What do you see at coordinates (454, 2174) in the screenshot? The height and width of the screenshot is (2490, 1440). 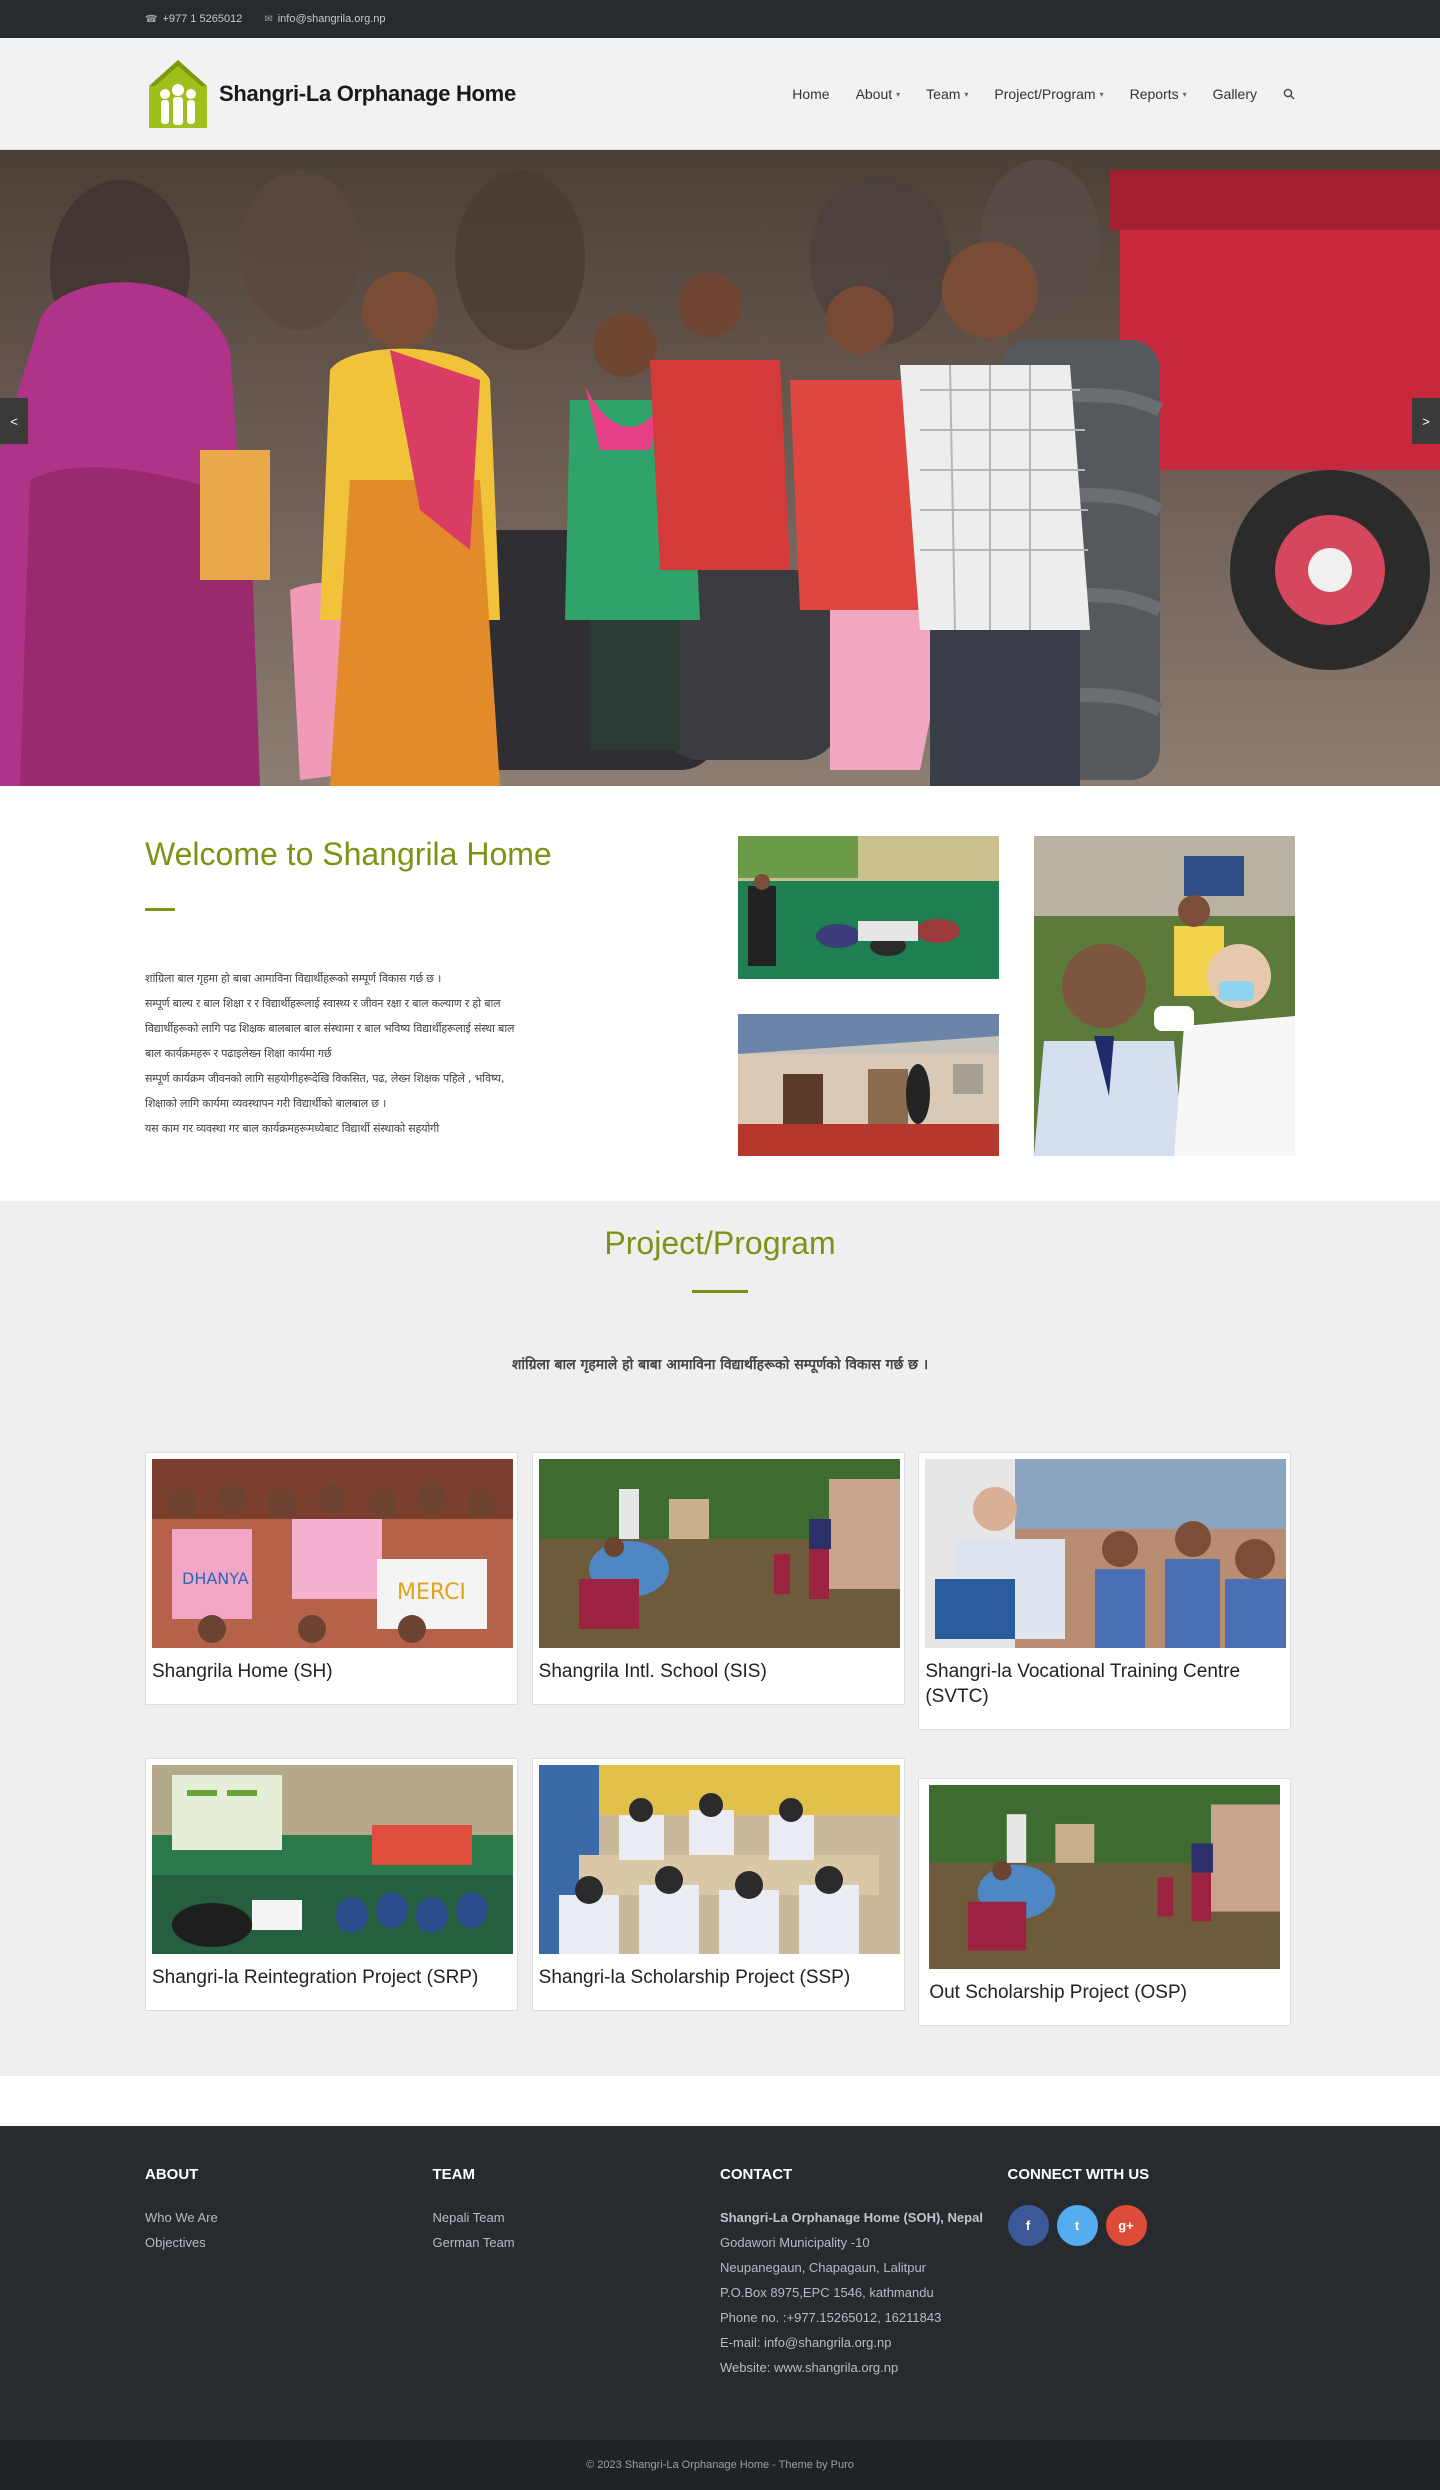 I see `footer-team-heading: TEAM` at bounding box center [454, 2174].